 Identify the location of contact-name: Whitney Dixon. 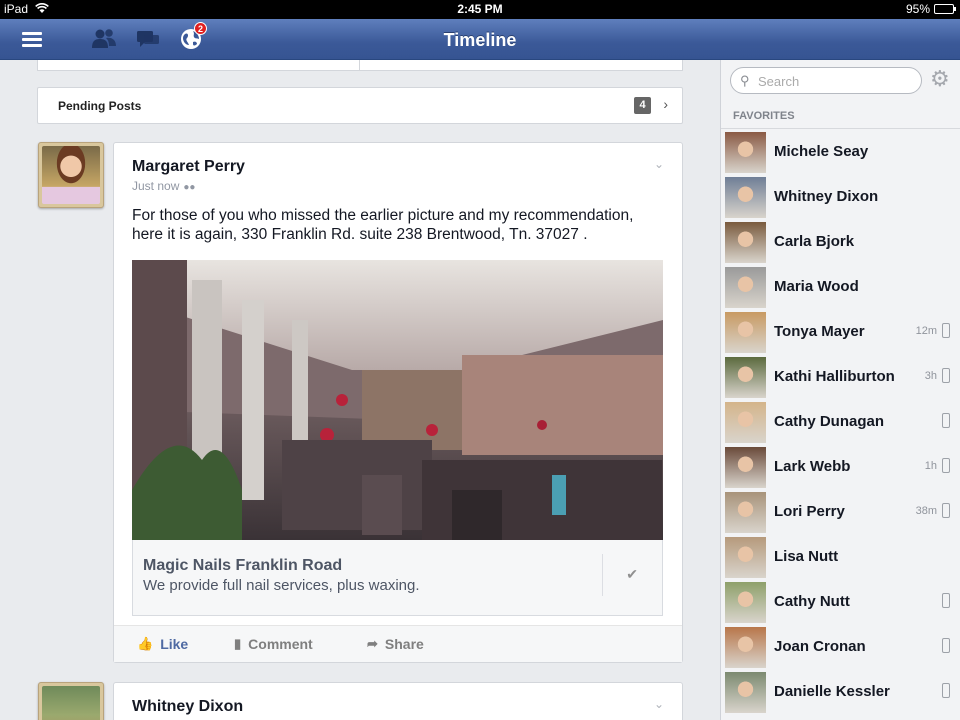
(826, 196).